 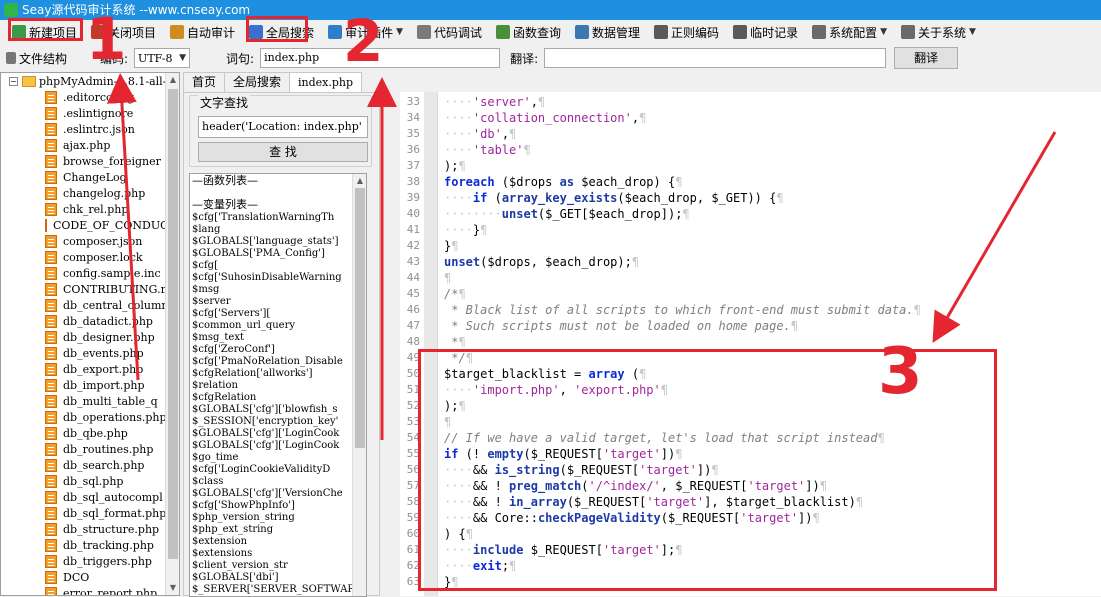 I want to click on arrow-to-code-box, so click(x=994, y=237).